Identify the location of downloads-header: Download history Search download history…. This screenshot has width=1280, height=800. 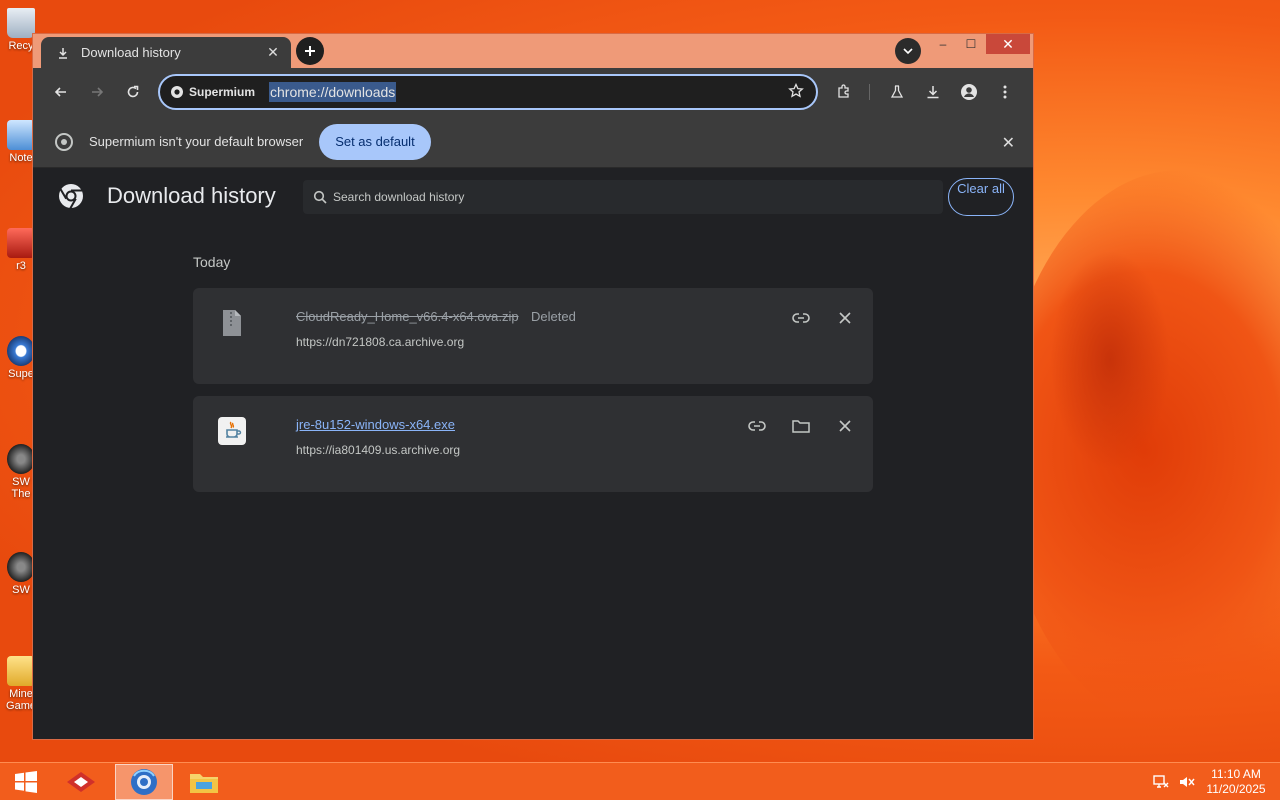
(533, 196).